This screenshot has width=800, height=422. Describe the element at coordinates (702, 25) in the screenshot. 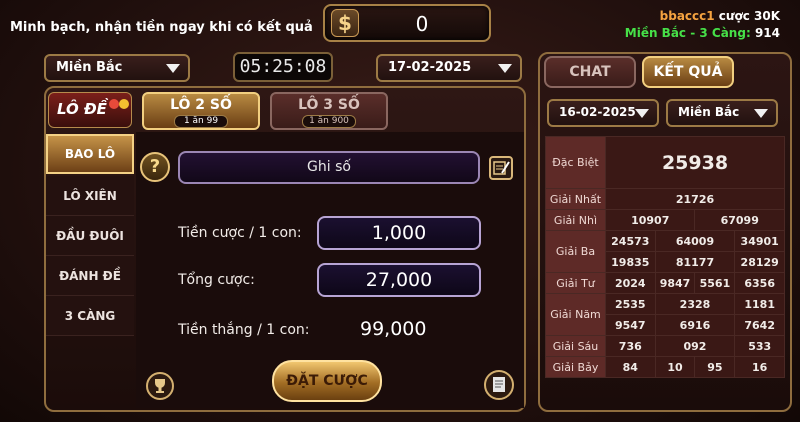

I see `recent-bet-ticker: bbaccc1 cược 30K Miền Bắc - 3 Càng: 914` at that location.